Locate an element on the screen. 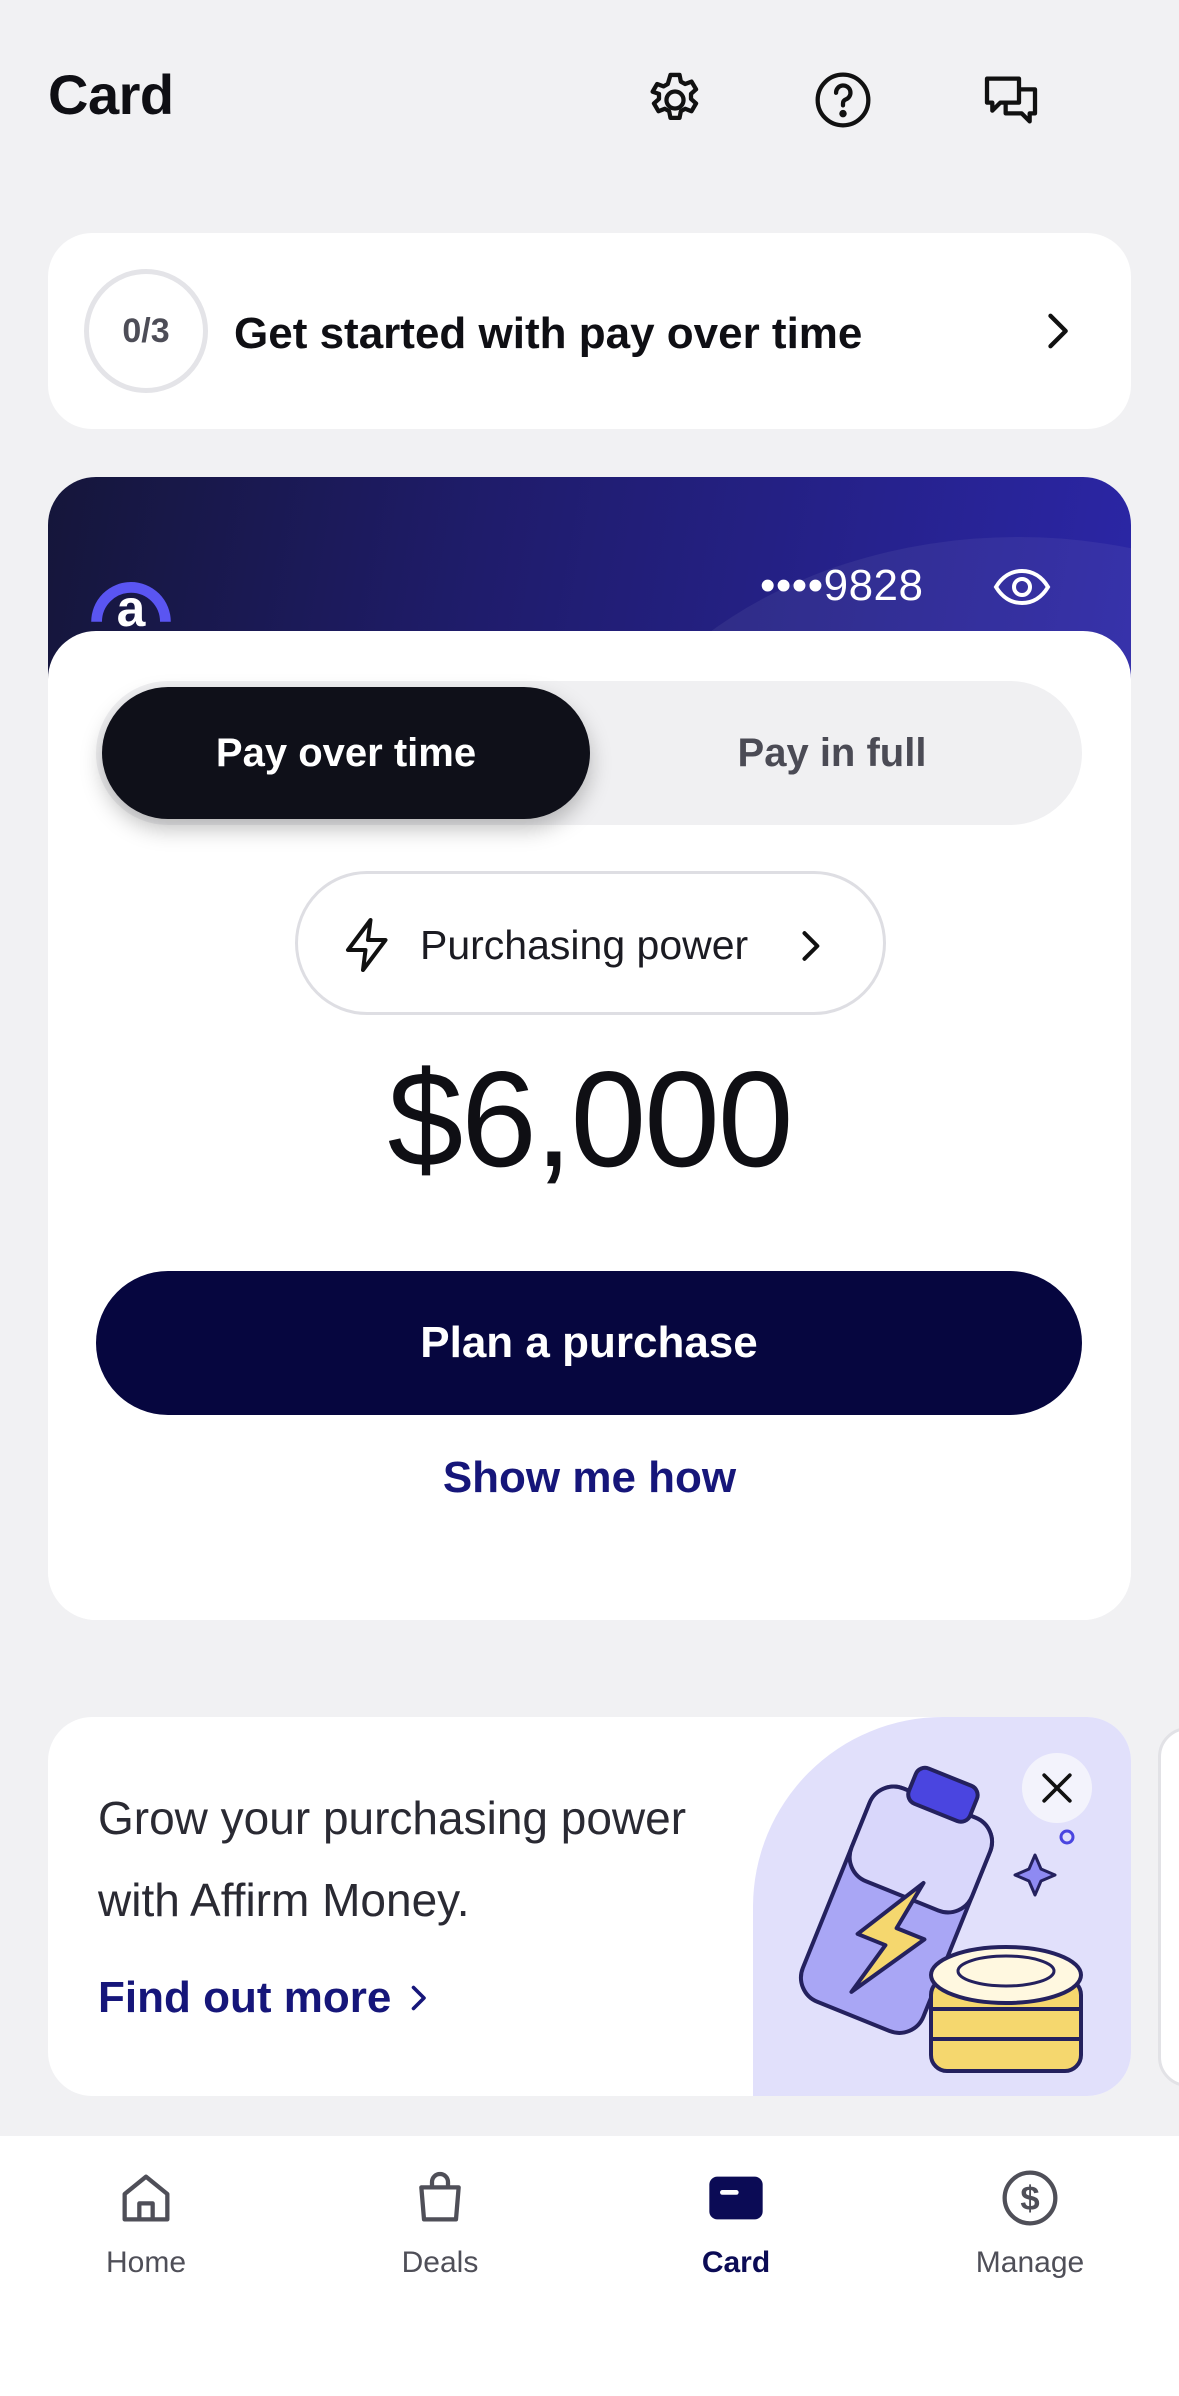  lightning-icon is located at coordinates (367, 945).